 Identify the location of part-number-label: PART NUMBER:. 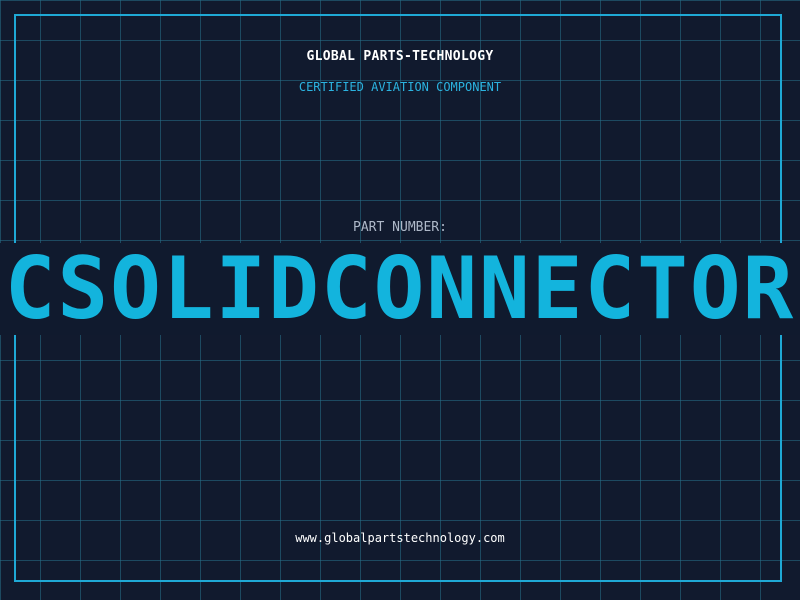
(400, 227).